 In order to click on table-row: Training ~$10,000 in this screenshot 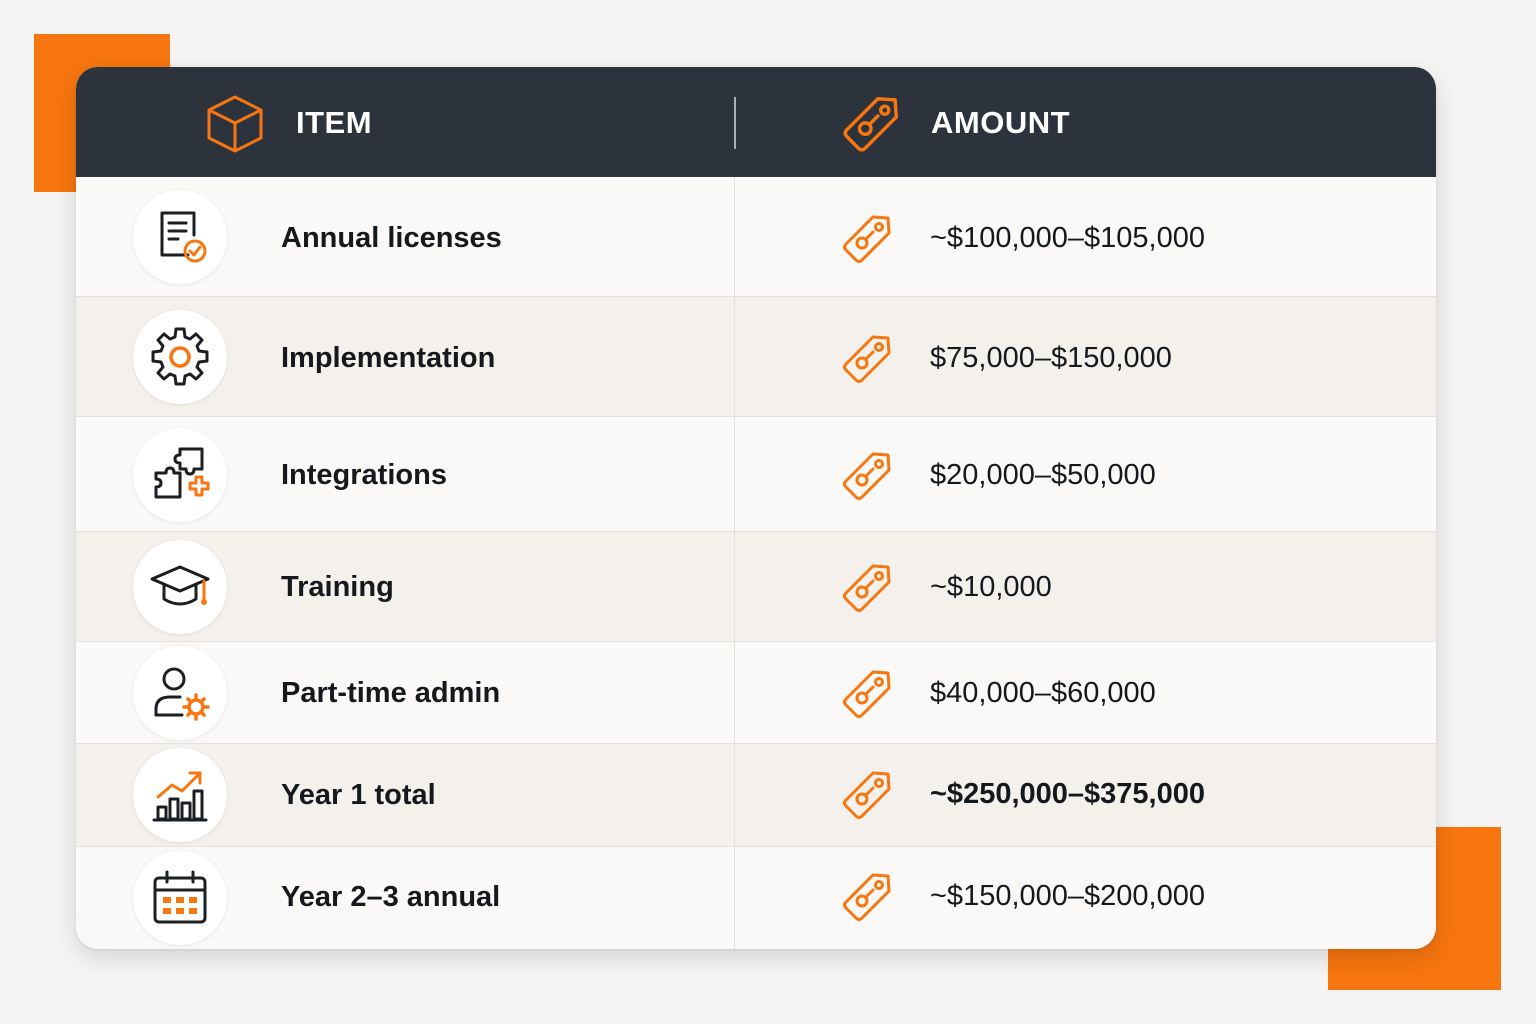, I will do `click(756, 587)`.